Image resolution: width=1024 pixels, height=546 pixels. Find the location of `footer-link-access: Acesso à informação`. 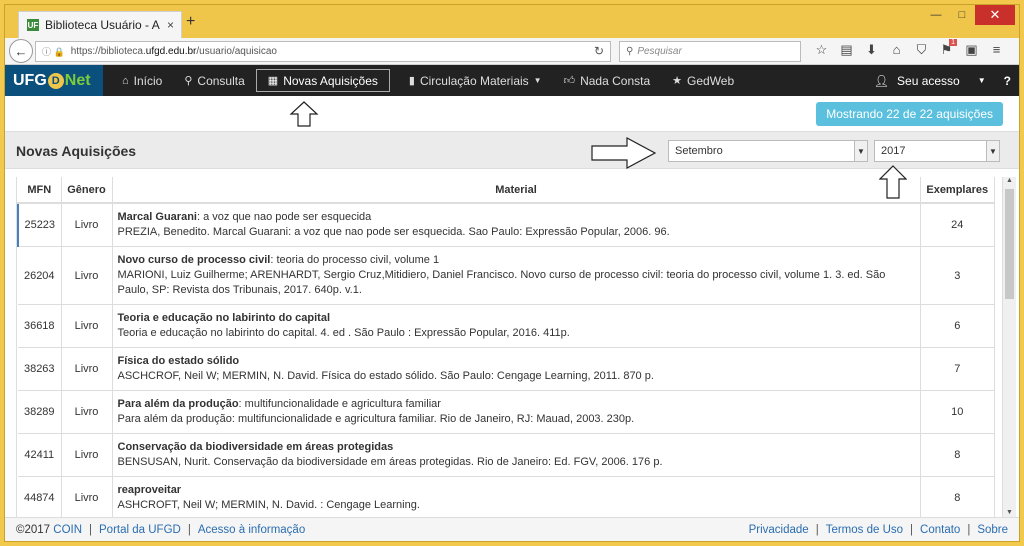

footer-link-access: Acesso à informação is located at coordinates (251, 530).